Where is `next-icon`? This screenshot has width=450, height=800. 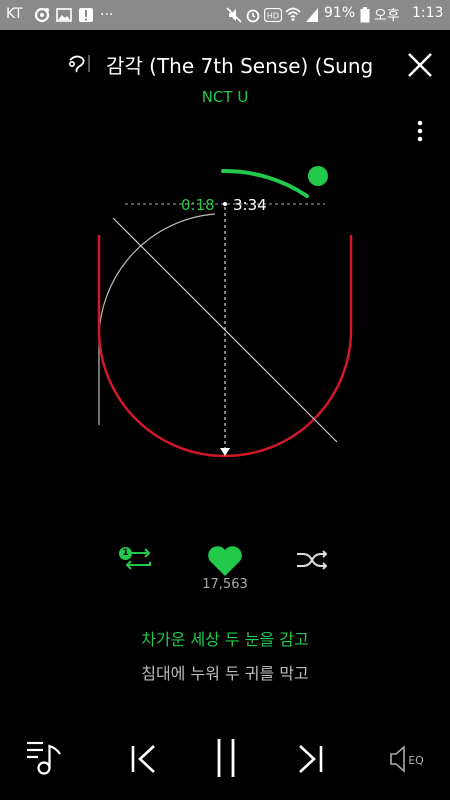
next-icon is located at coordinates (311, 759).